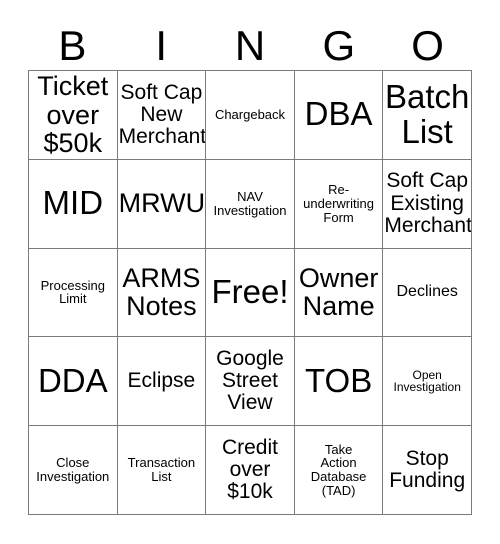 Image resolution: width=500 pixels, height=544 pixels. I want to click on bingo-cell-b4: DDA, so click(73, 382).